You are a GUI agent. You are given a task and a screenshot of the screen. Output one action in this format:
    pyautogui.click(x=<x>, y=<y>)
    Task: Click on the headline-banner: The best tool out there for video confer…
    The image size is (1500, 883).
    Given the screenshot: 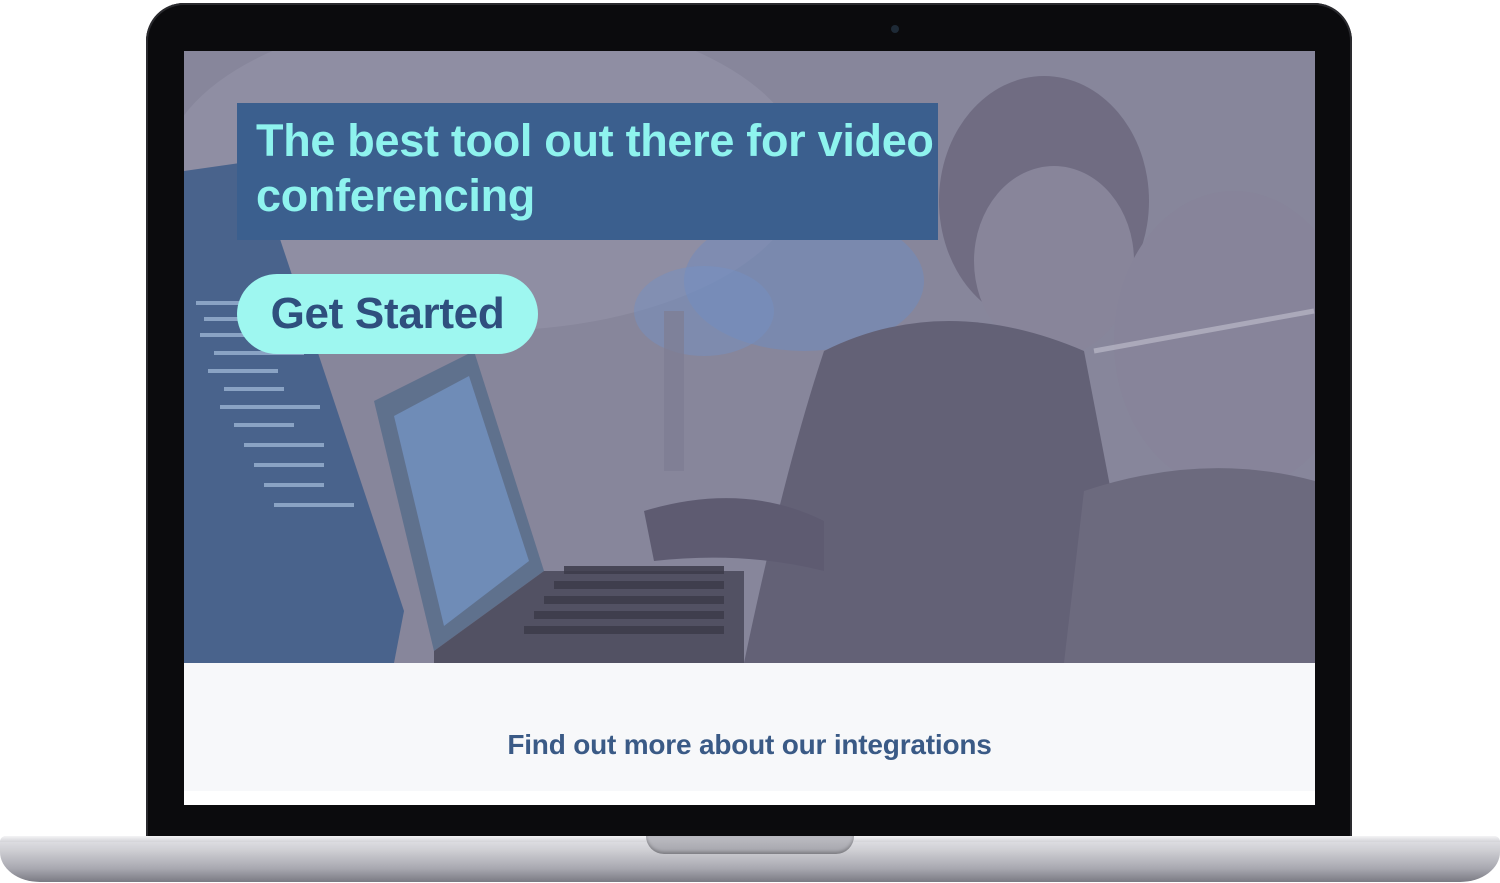 What is the action you would take?
    pyautogui.click(x=587, y=171)
    